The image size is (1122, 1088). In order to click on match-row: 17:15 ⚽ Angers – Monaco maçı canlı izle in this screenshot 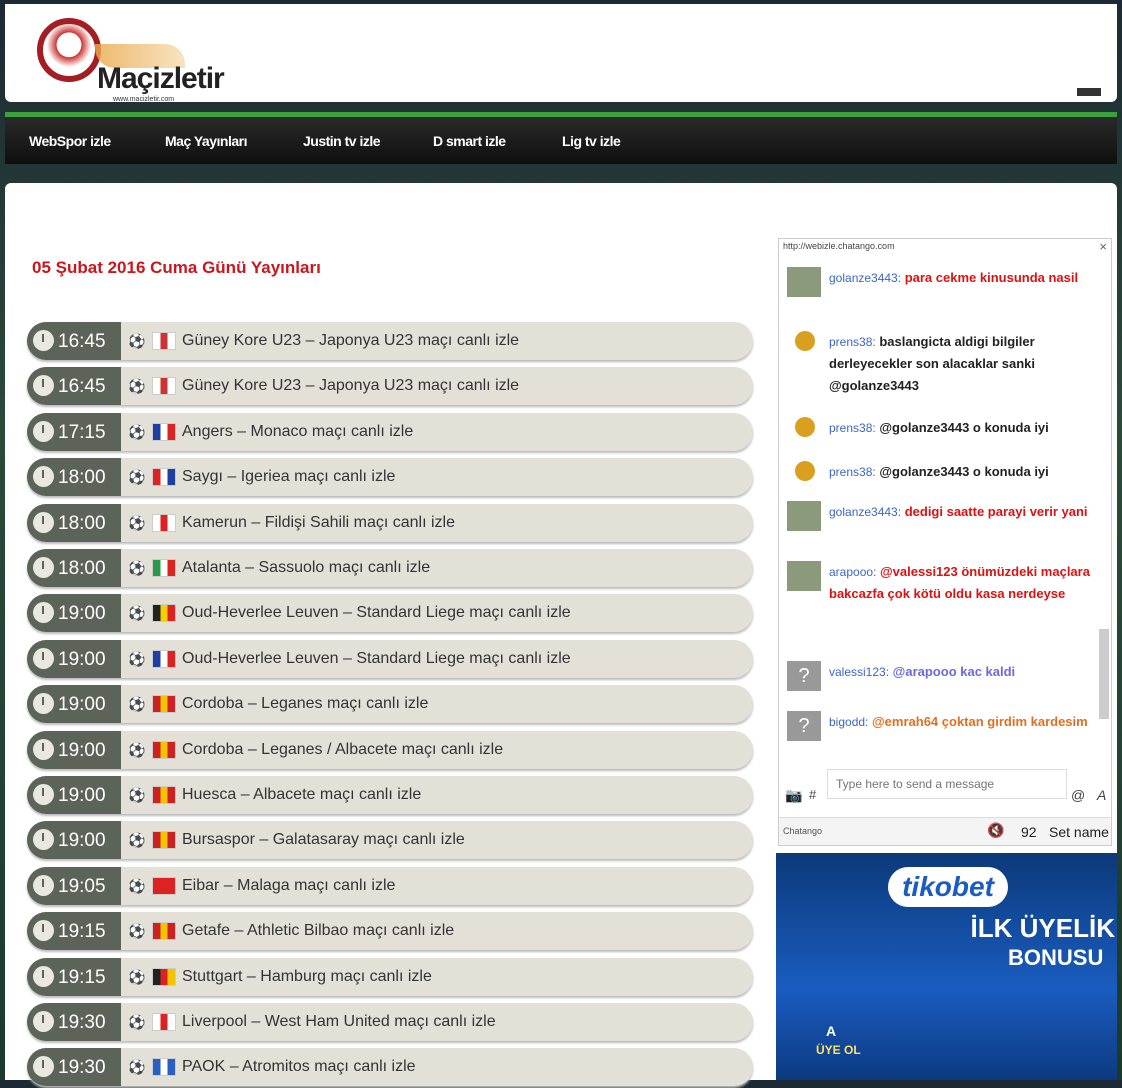, I will do `click(390, 431)`.